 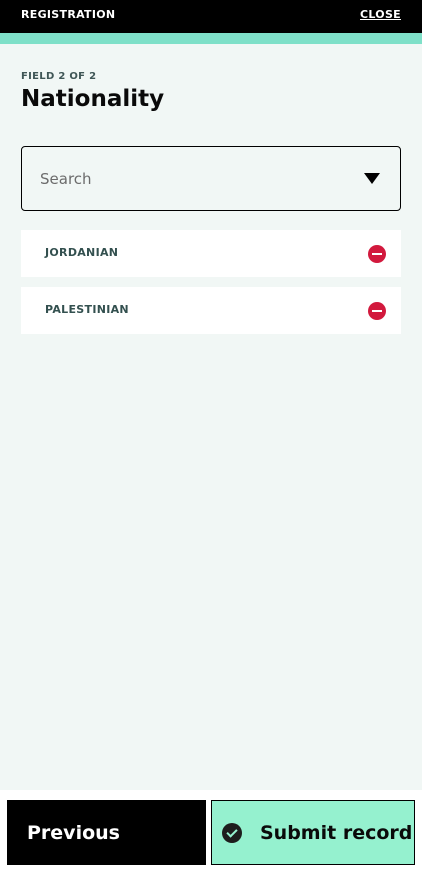 I want to click on field-title: Nationality, so click(x=93, y=99).